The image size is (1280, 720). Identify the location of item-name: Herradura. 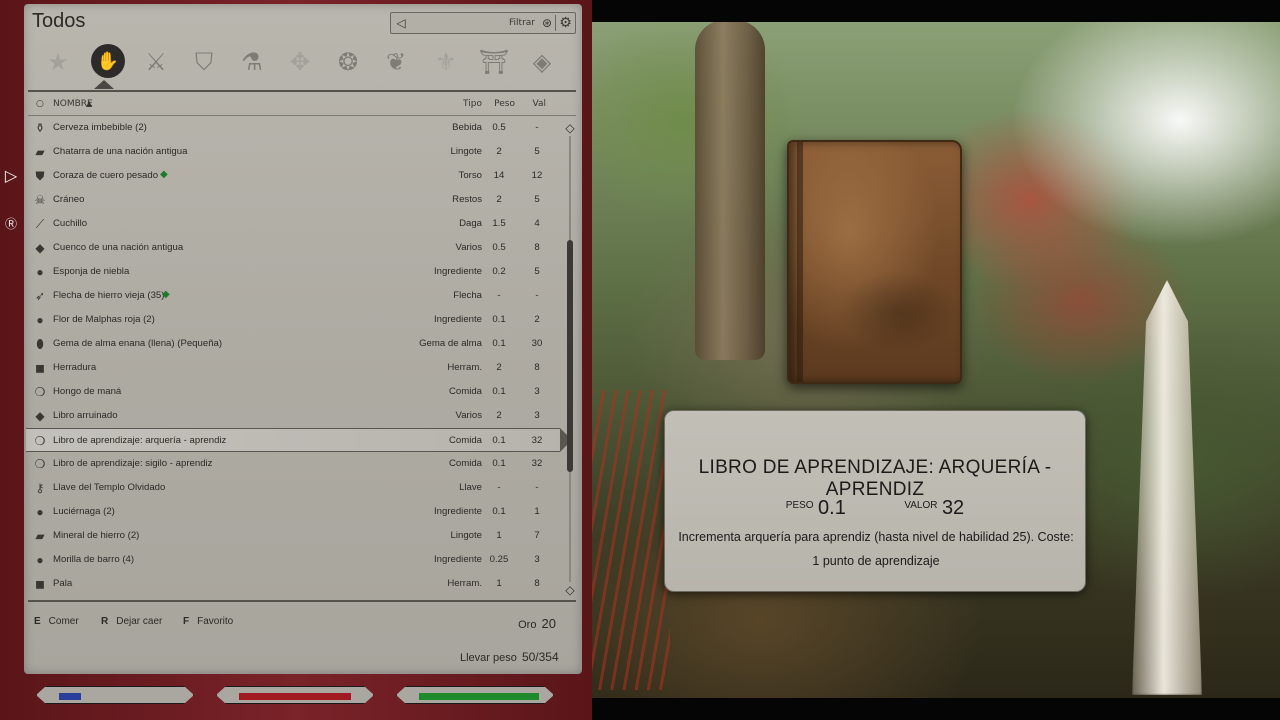
(75, 367).